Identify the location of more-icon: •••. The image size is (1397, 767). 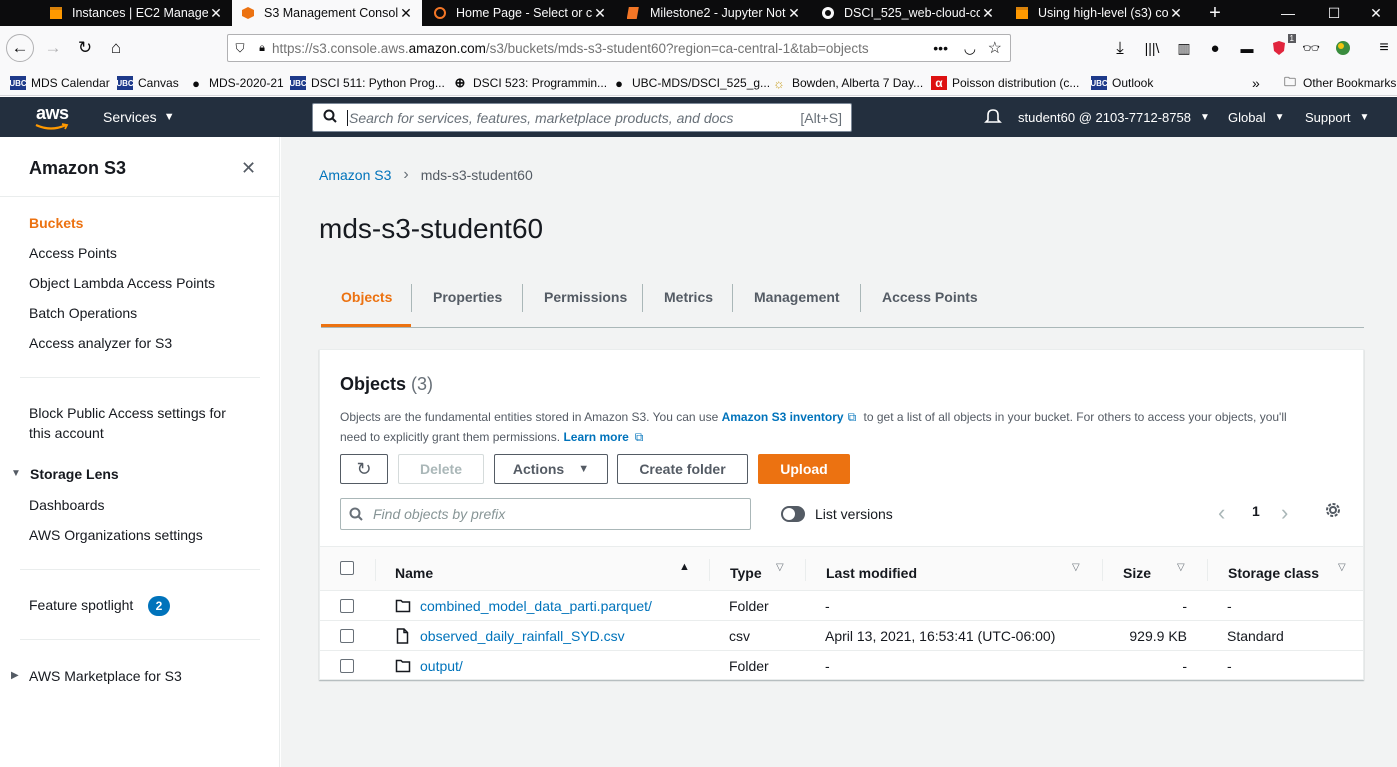
(940, 48).